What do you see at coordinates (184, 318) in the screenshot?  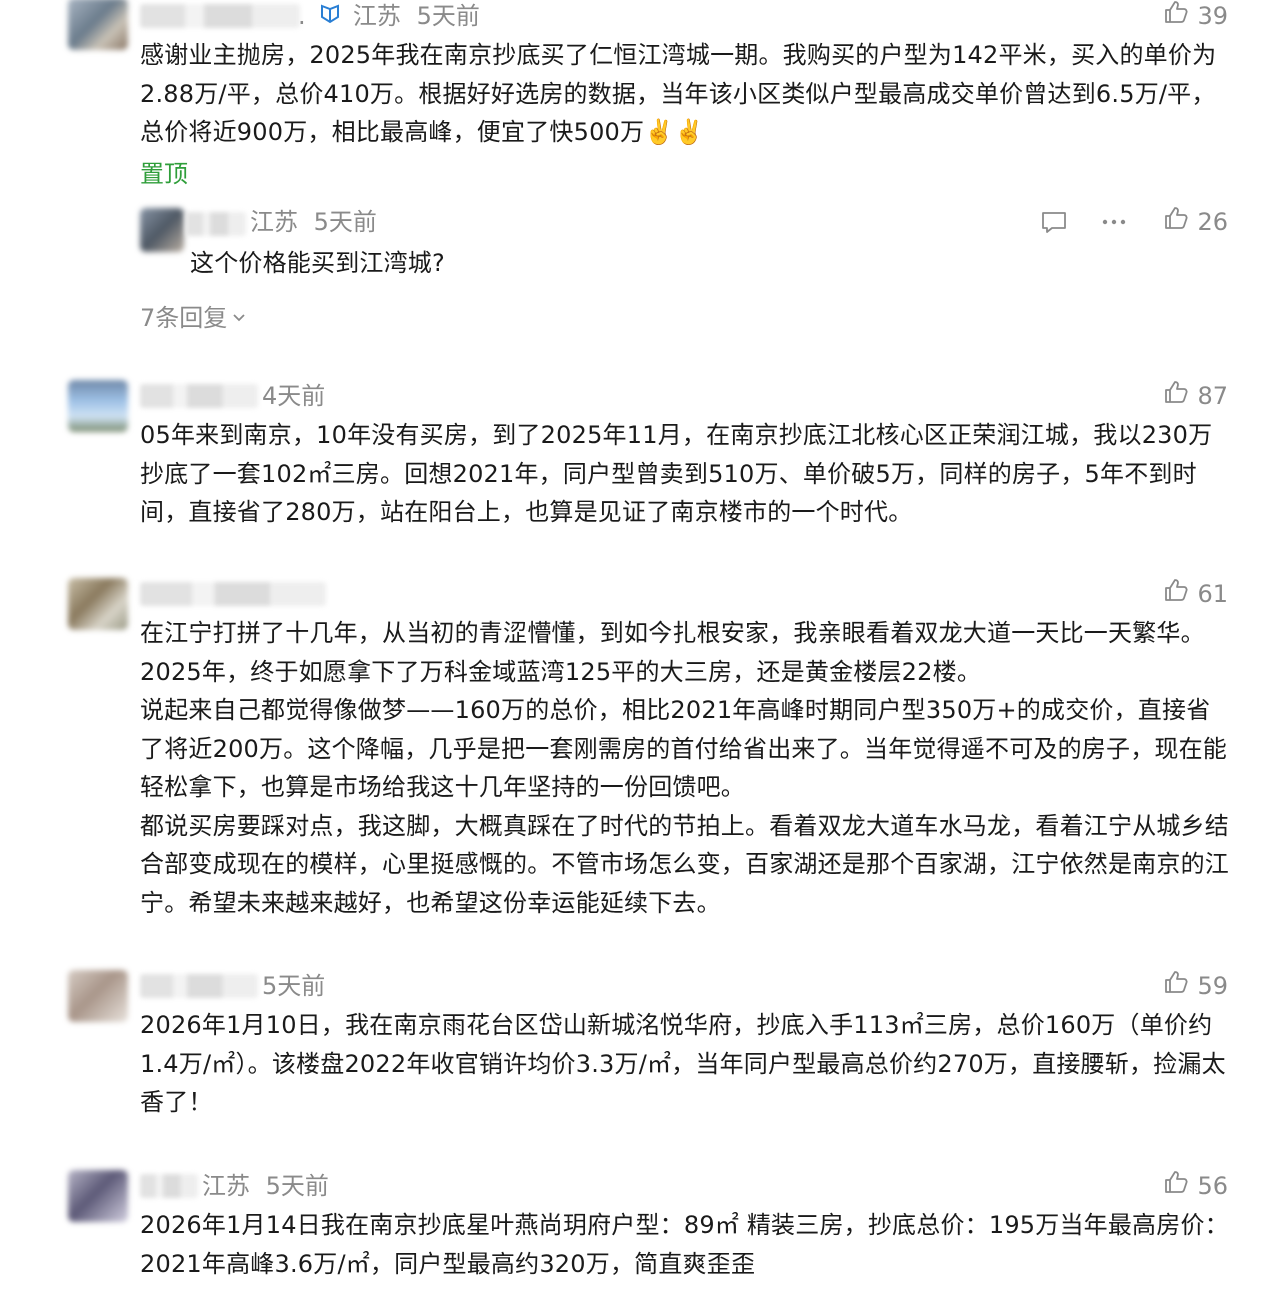 I see `more-replies-label: 7条回复` at bounding box center [184, 318].